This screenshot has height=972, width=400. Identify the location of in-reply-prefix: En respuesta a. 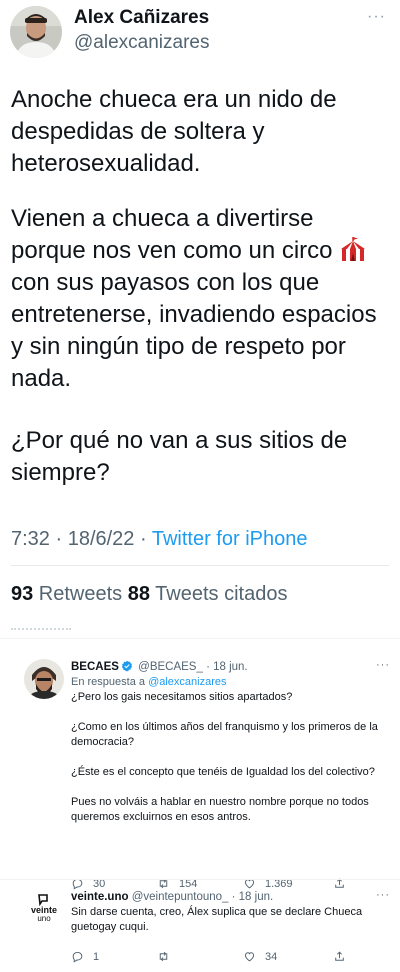
(110, 682).